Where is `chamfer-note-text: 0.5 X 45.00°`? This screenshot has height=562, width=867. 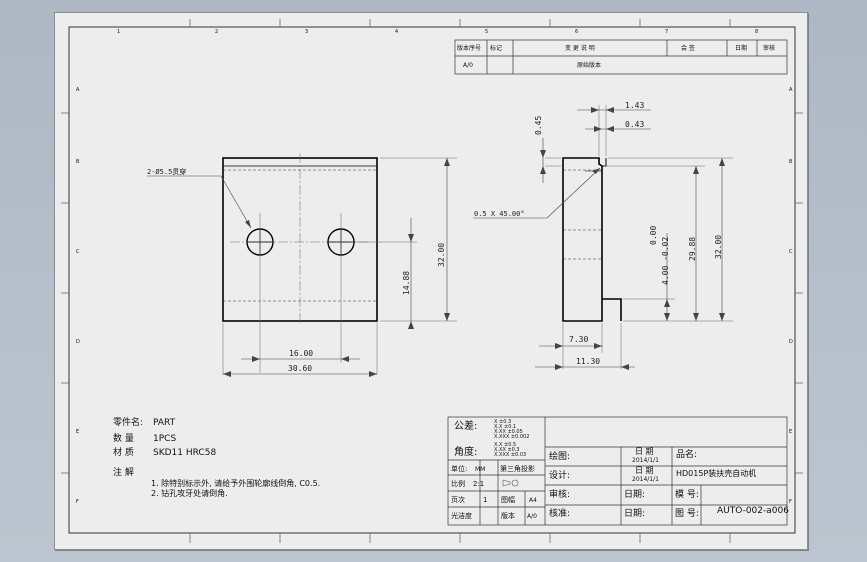
chamfer-note-text: 0.5 X 45.00° is located at coordinates (499, 214).